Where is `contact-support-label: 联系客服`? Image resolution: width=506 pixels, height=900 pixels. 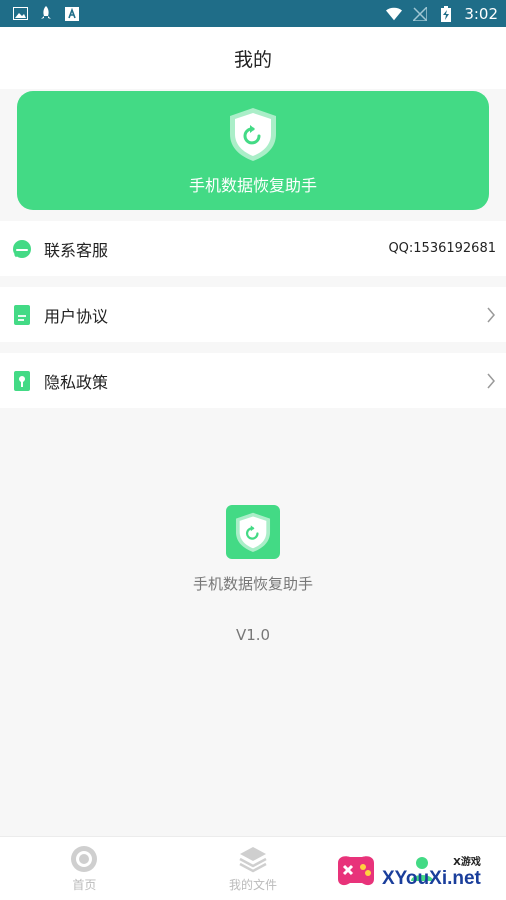
contact-support-label: 联系客服 is located at coordinates (76, 250).